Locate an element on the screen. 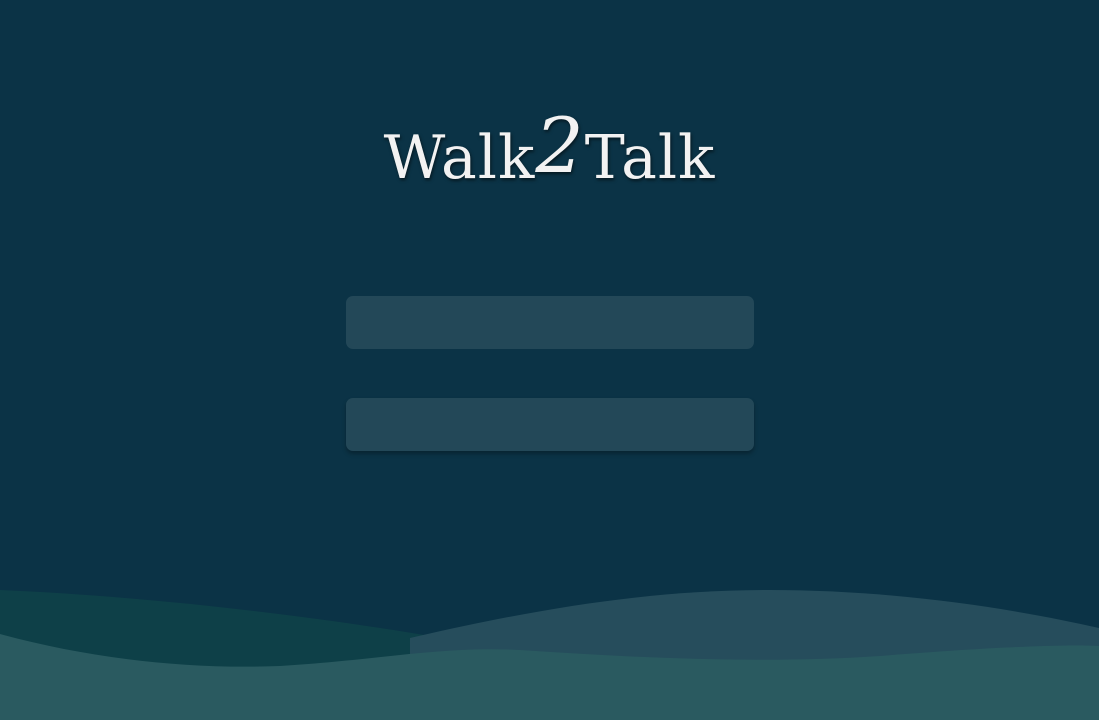 The image size is (1099, 720). app-logo: Walk2Talk is located at coordinates (549, 152).